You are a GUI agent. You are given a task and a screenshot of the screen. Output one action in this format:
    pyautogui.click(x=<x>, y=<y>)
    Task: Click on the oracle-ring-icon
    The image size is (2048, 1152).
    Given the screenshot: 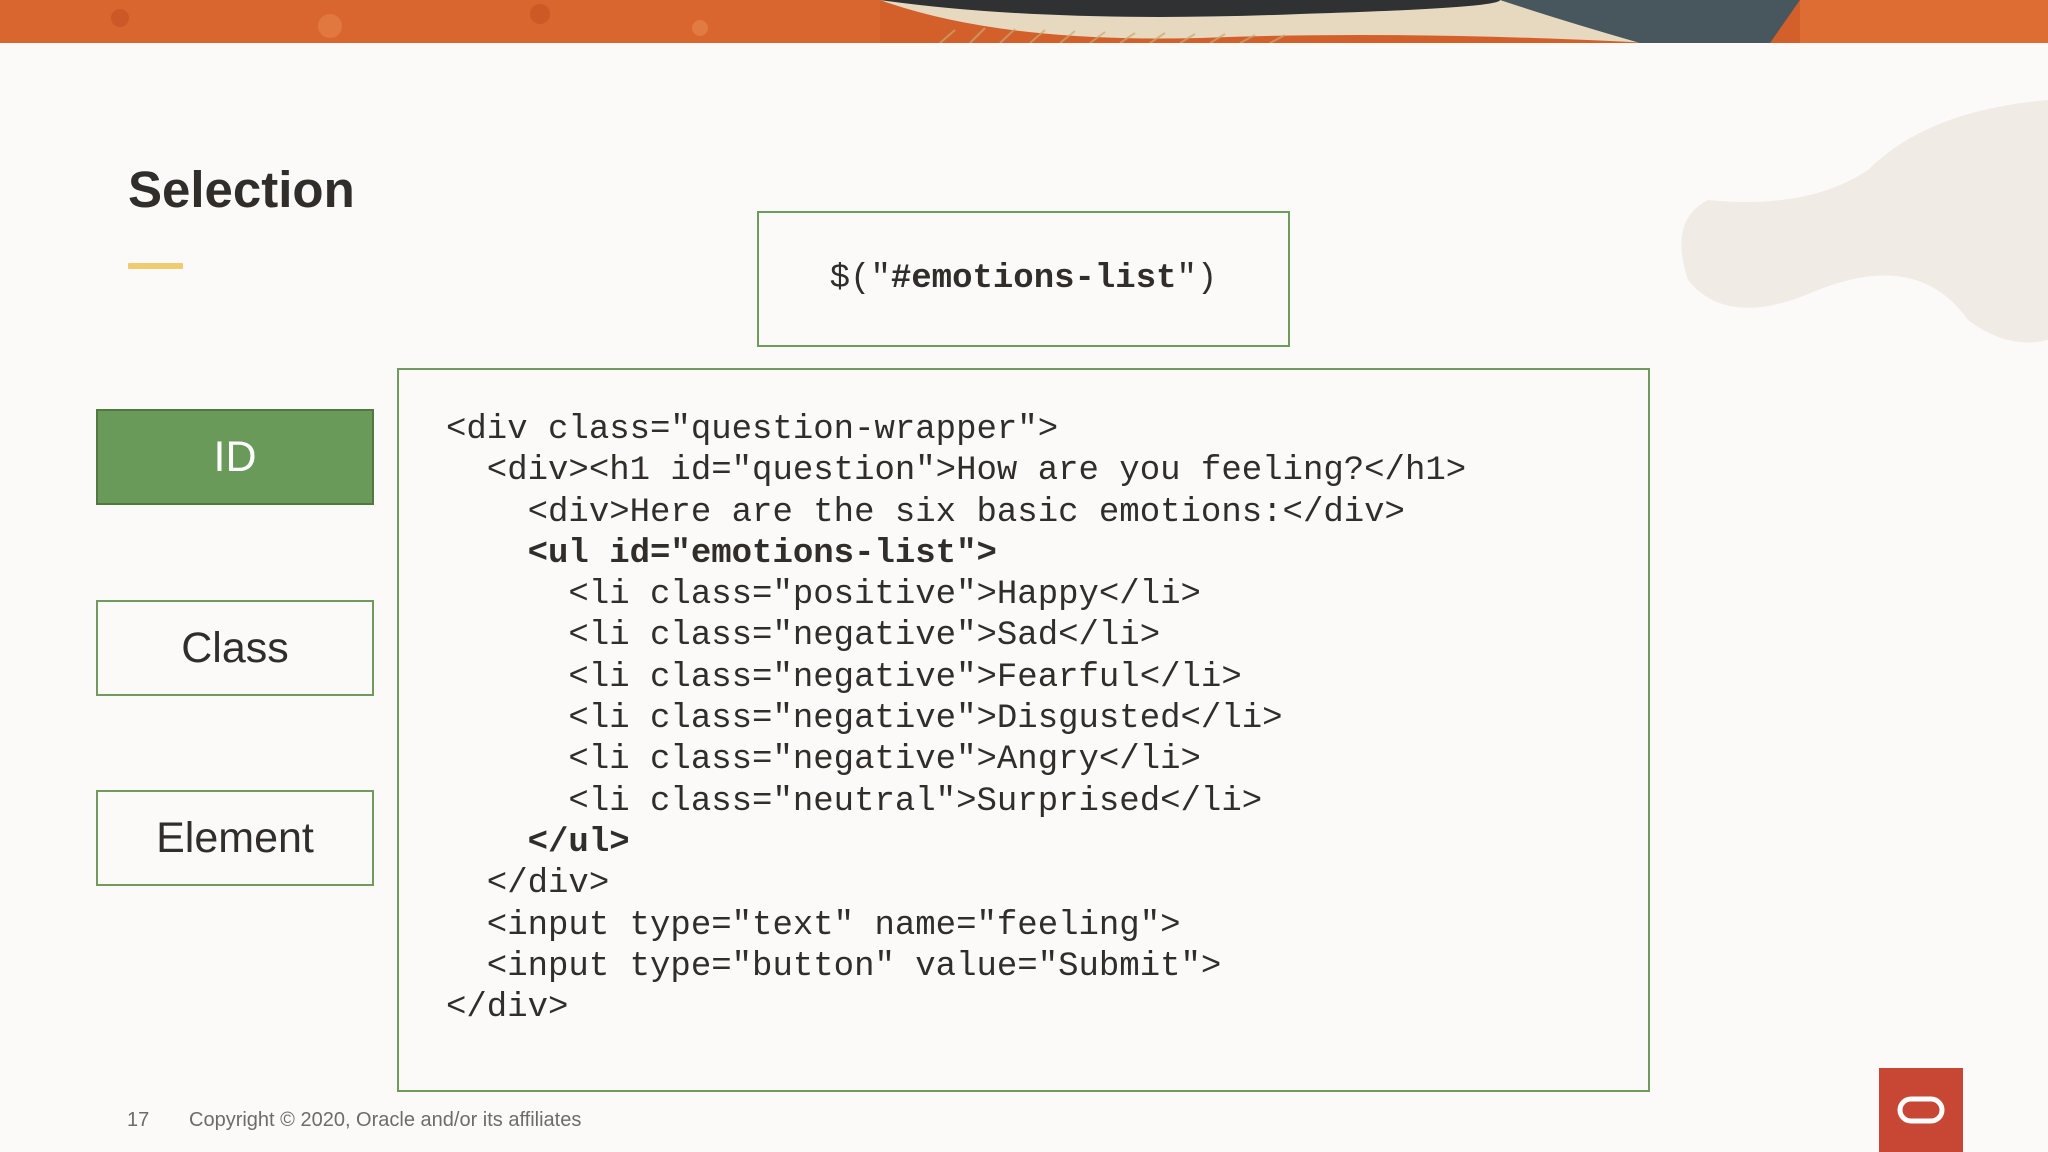 What is the action you would take?
    pyautogui.click(x=1921, y=1110)
    